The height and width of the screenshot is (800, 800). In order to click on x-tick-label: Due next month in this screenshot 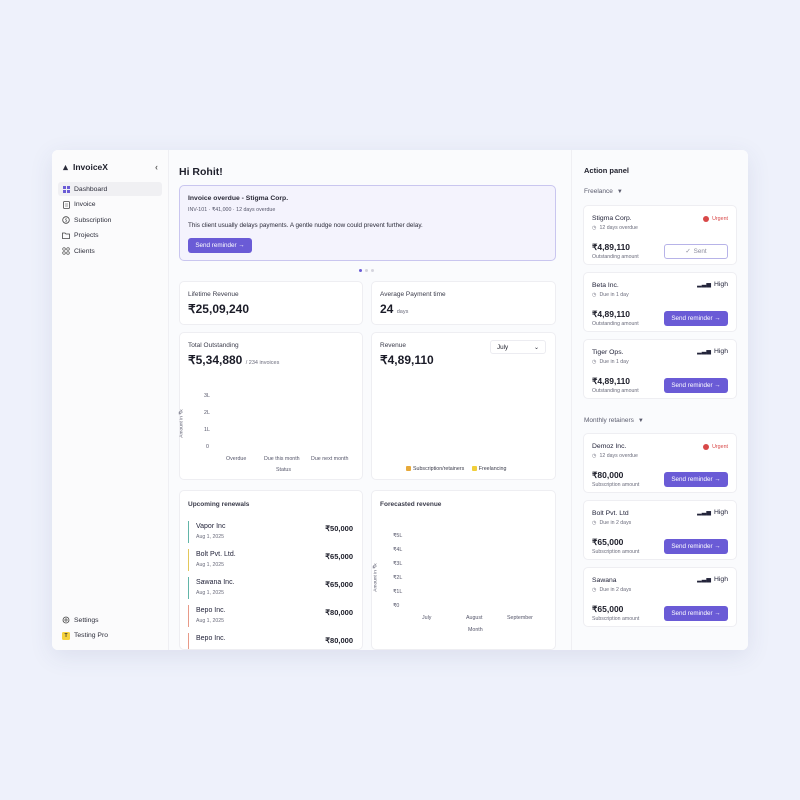, I will do `click(330, 459)`.